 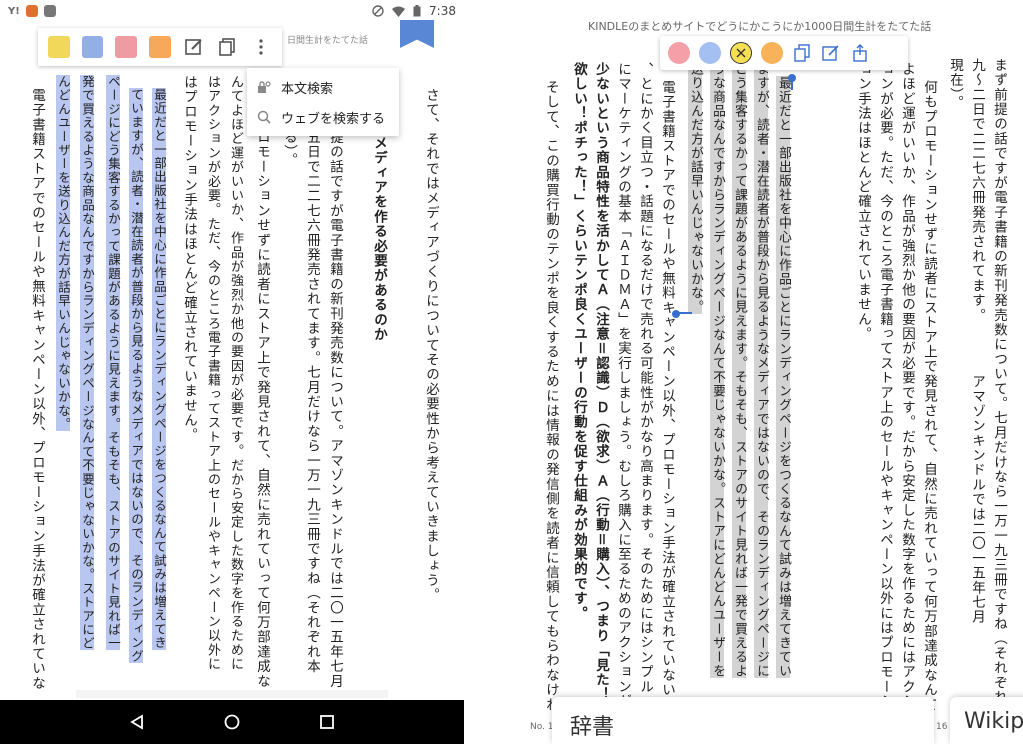 I want to click on yellow-highlight-remove-button, so click(x=741, y=53).